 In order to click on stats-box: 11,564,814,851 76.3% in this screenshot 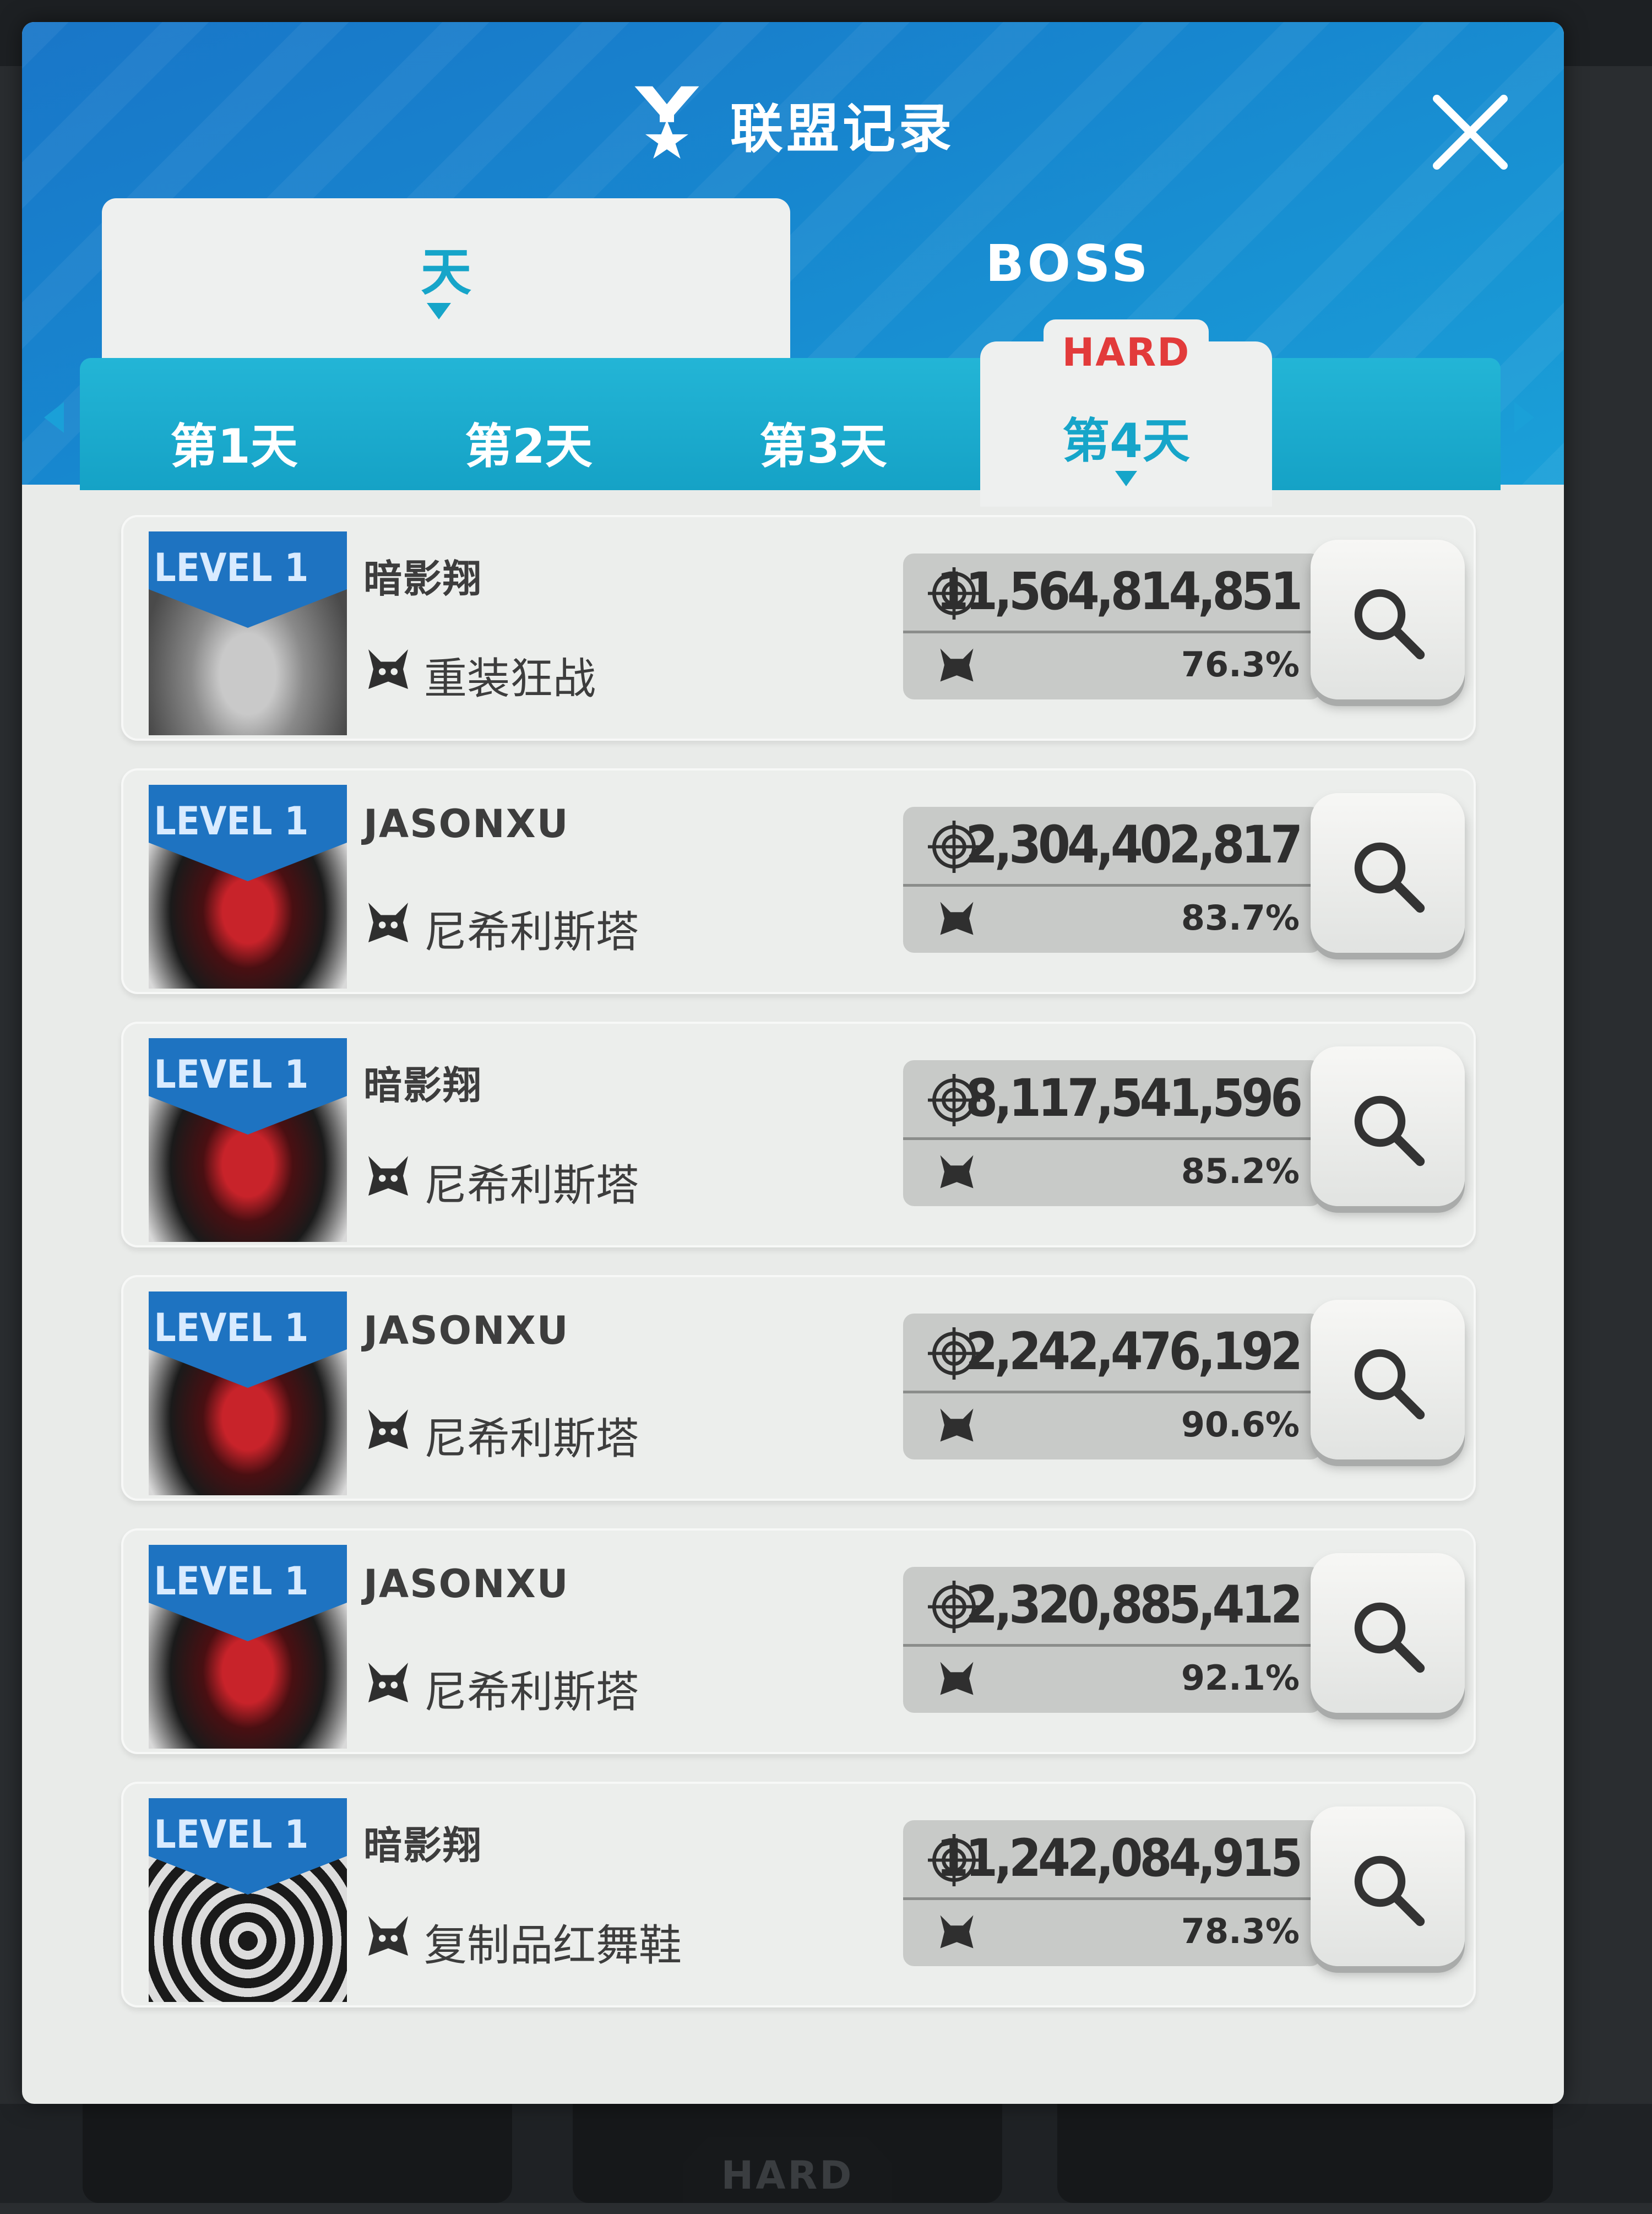, I will do `click(1112, 626)`.